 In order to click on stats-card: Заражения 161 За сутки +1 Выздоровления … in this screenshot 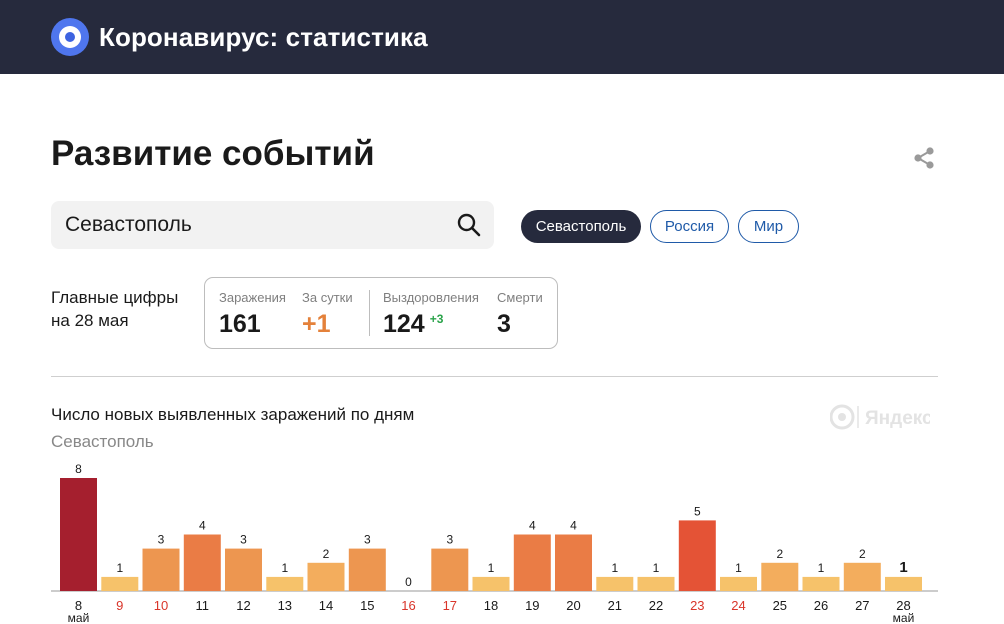, I will do `click(381, 313)`.